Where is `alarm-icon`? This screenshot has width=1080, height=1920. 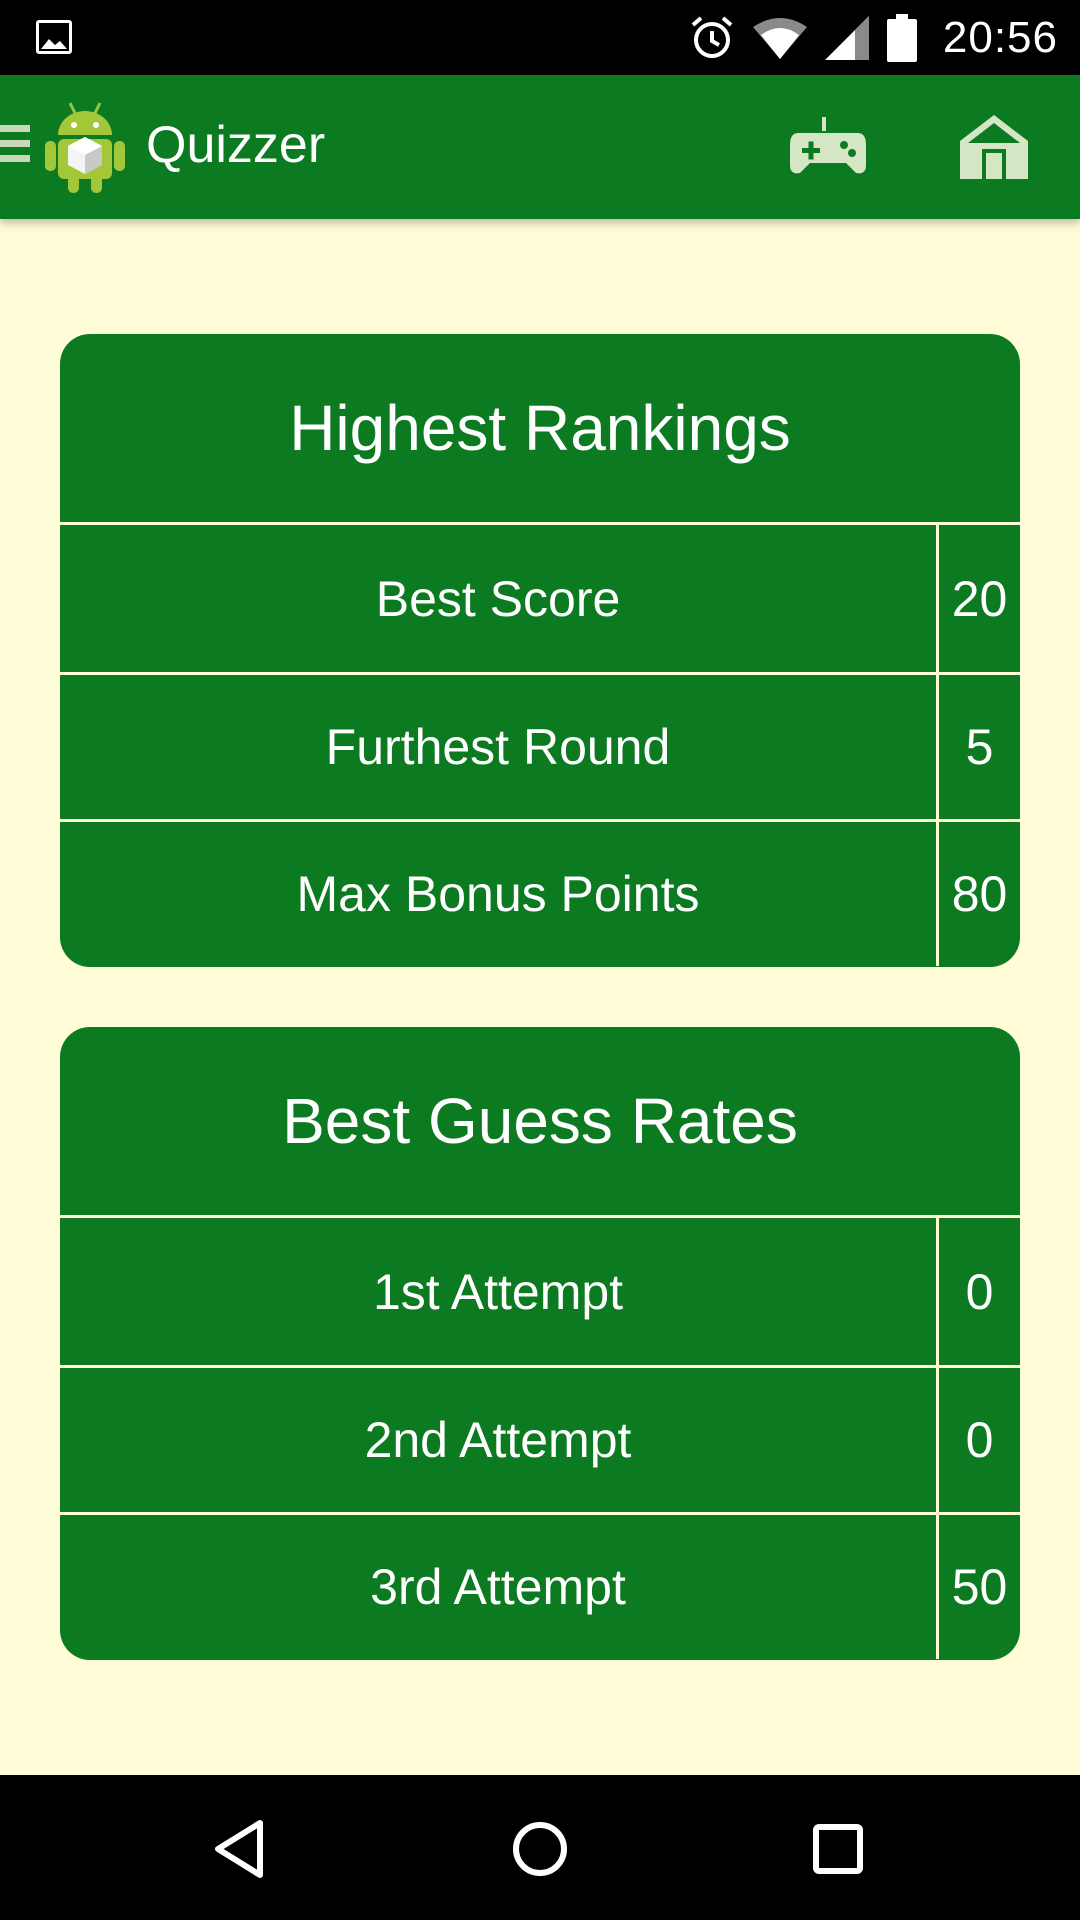 alarm-icon is located at coordinates (712, 36).